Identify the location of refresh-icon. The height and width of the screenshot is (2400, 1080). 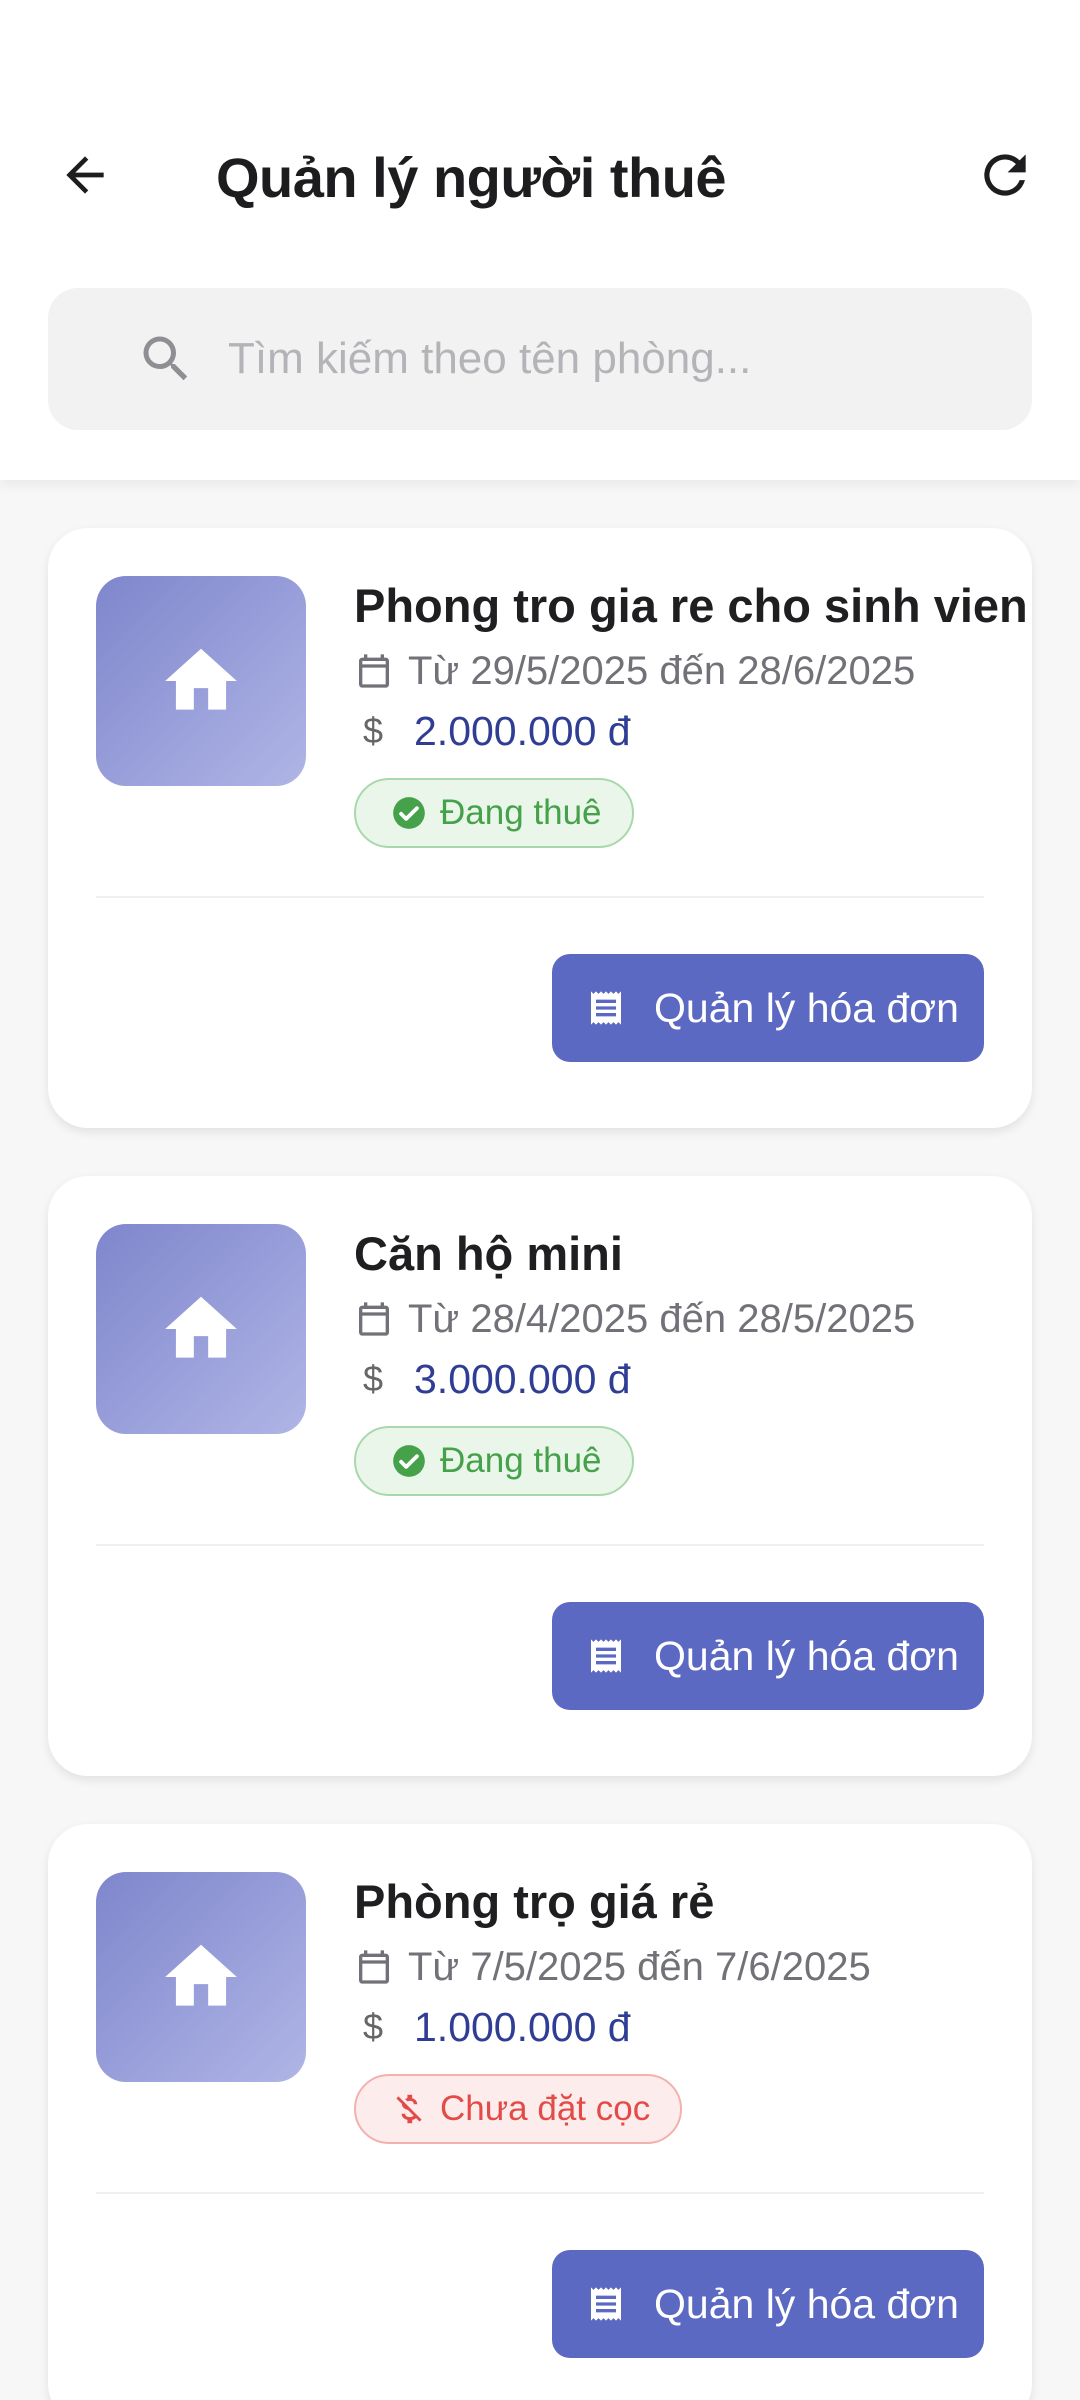
(1005, 175).